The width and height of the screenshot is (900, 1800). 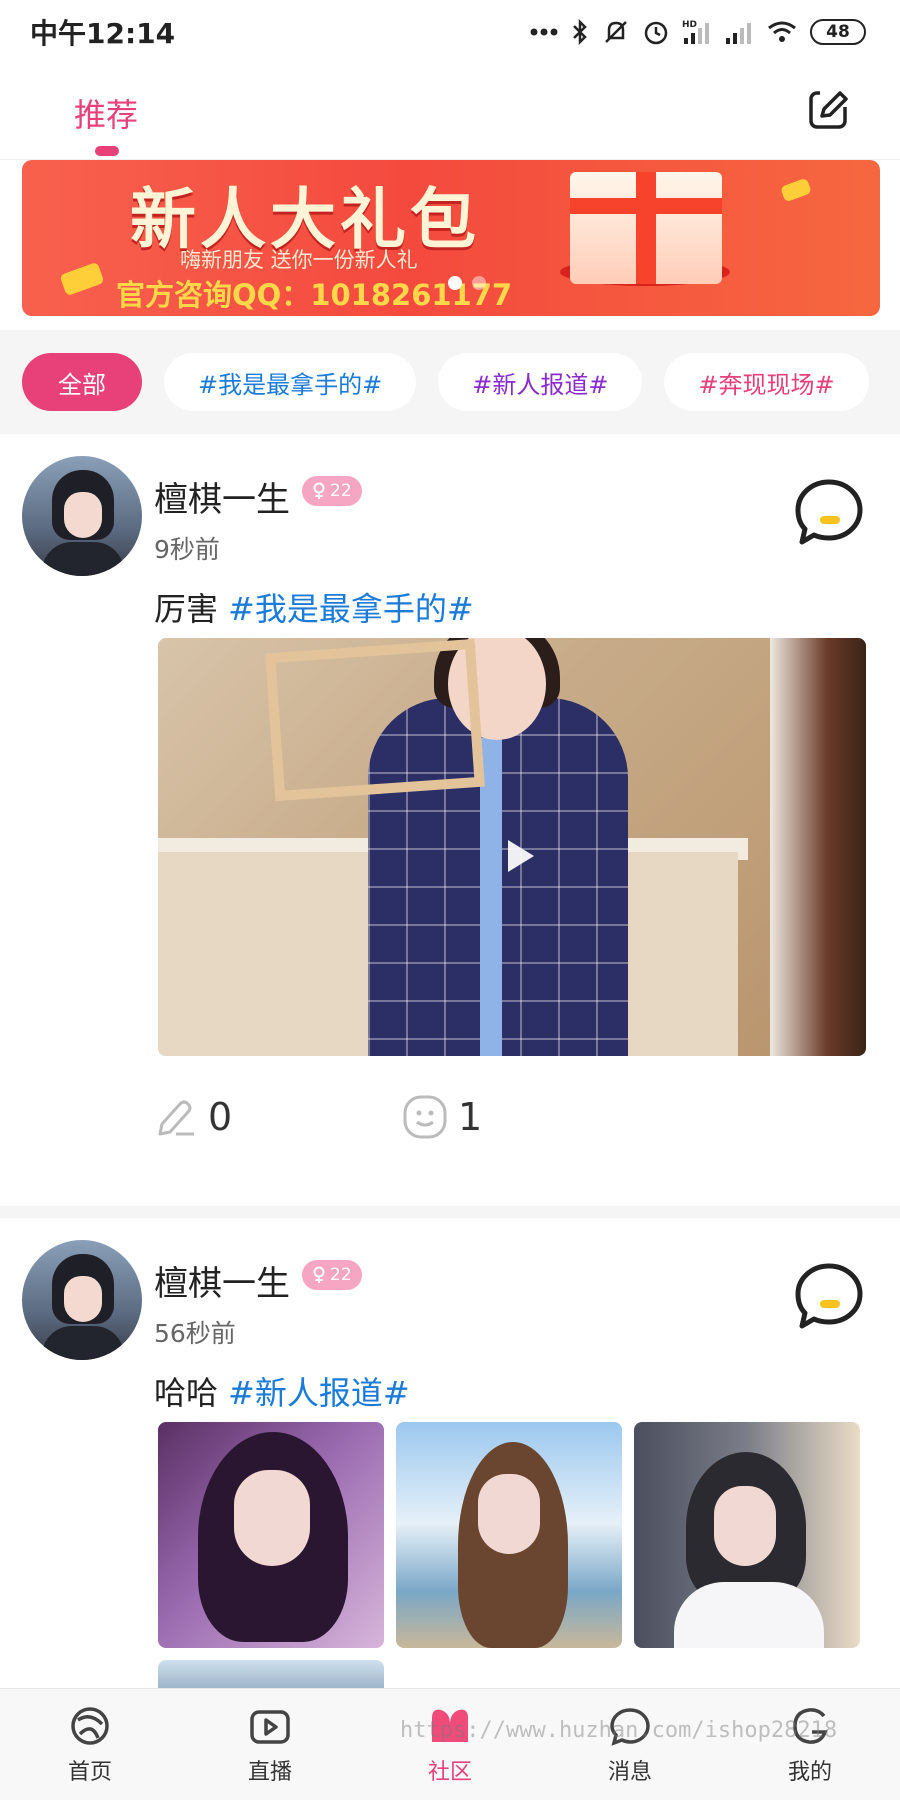 I want to click on post-text: 厉害 #我是最拿手的#, so click(x=314, y=607).